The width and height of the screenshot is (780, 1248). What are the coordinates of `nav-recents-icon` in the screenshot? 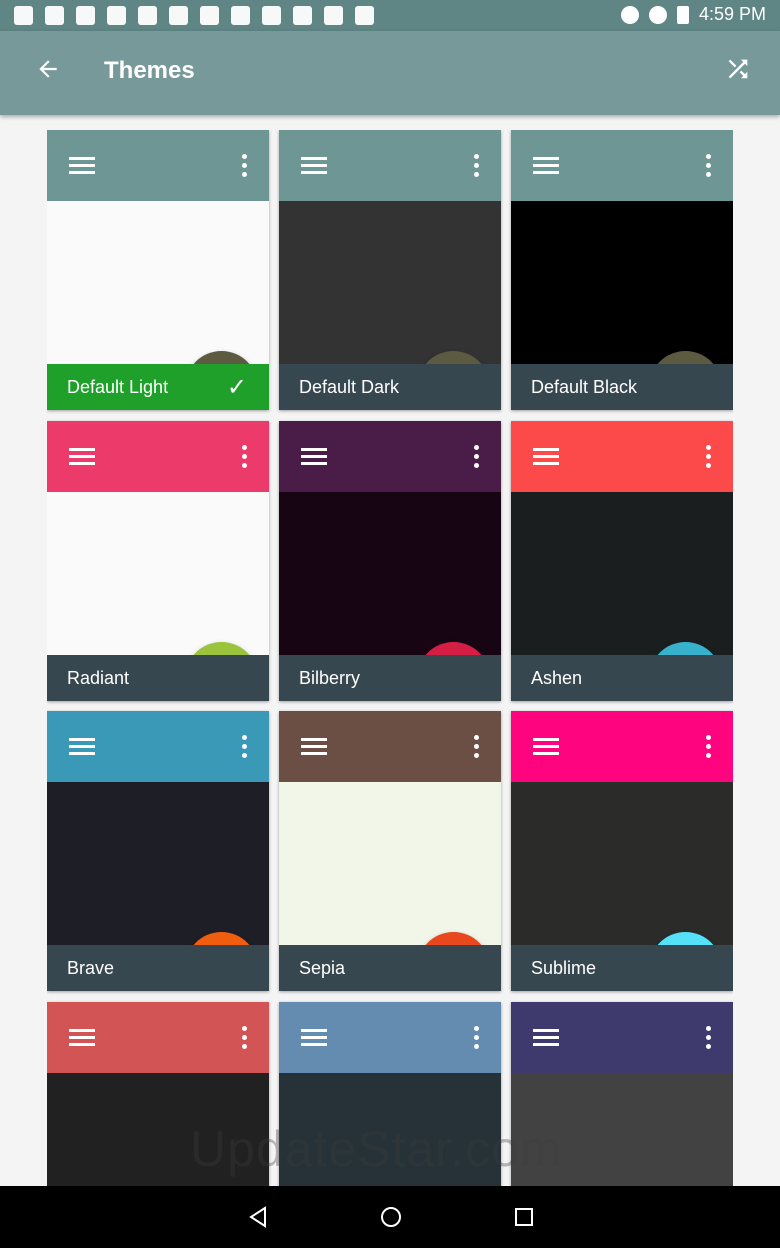 It's located at (524, 1217).